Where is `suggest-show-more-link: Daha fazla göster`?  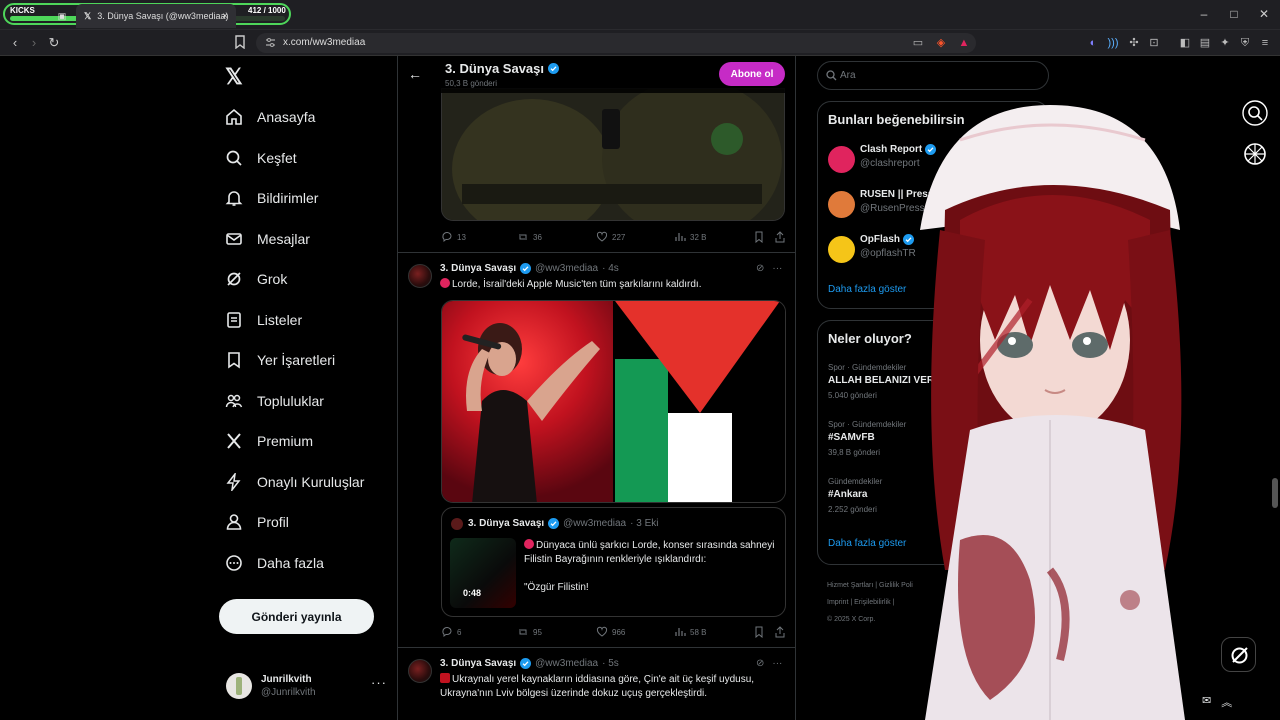 suggest-show-more-link: Daha fazla göster is located at coordinates (867, 289).